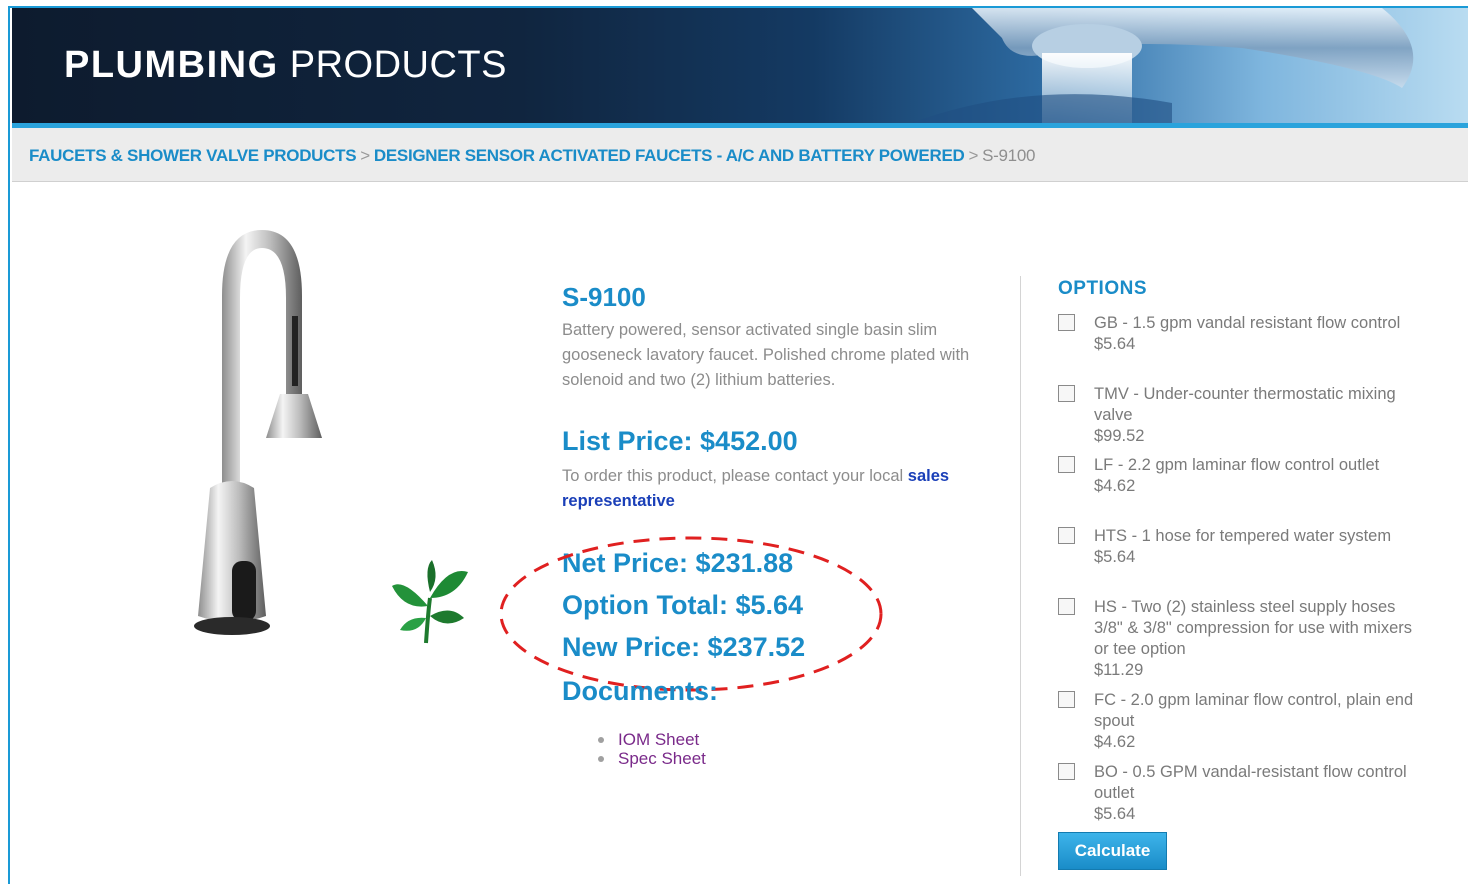 This screenshot has width=1468, height=884. I want to click on option-label: LF - 2.2 gpm laminar flow control outlet, so click(1237, 465).